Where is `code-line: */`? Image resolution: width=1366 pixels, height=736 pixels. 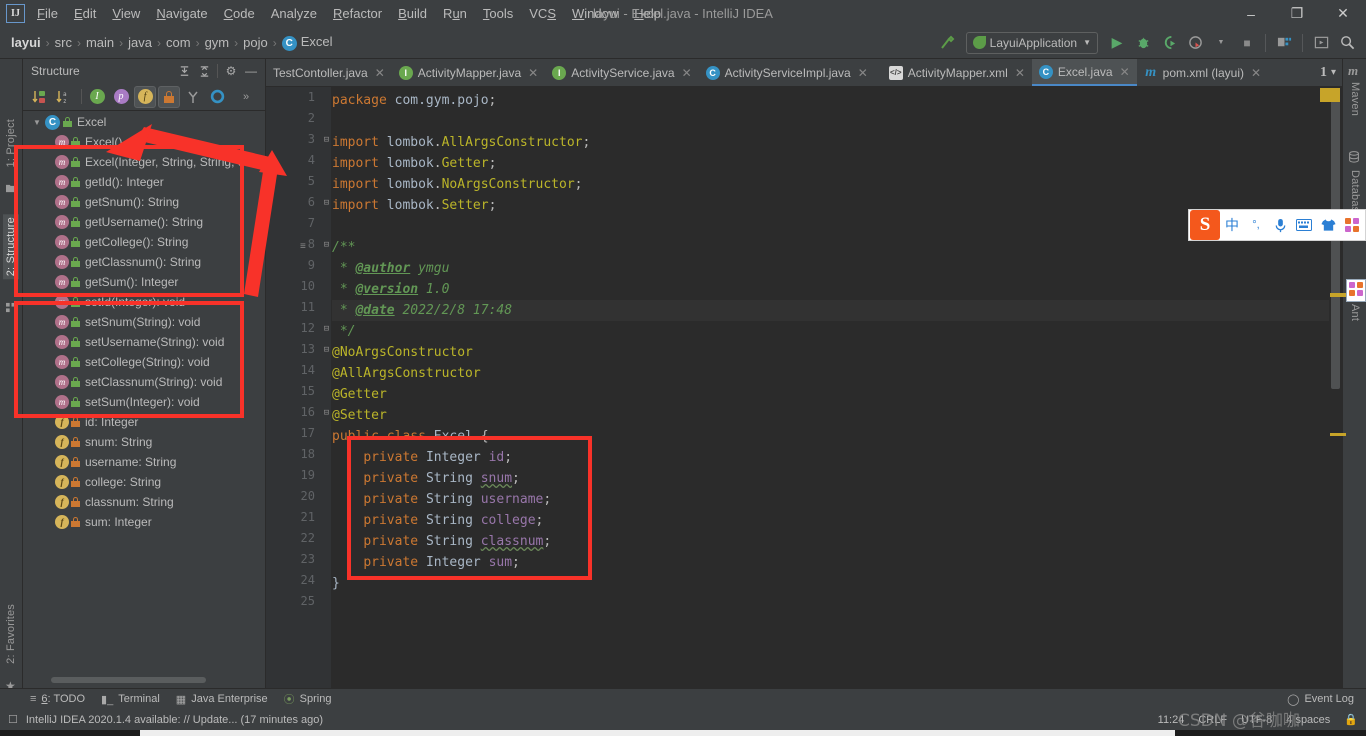
code-line: */ is located at coordinates (344, 331).